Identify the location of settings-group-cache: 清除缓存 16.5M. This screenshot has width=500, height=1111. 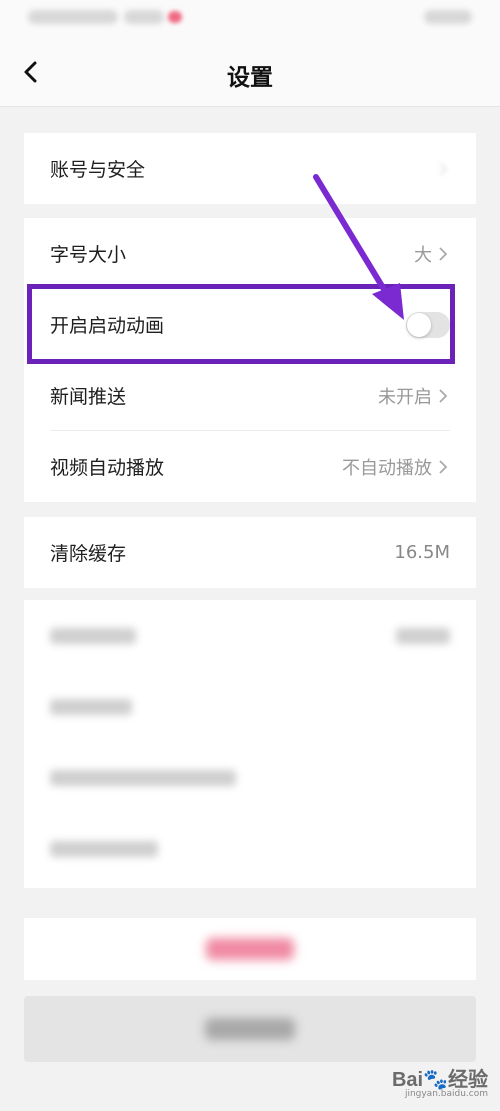
(250, 552).